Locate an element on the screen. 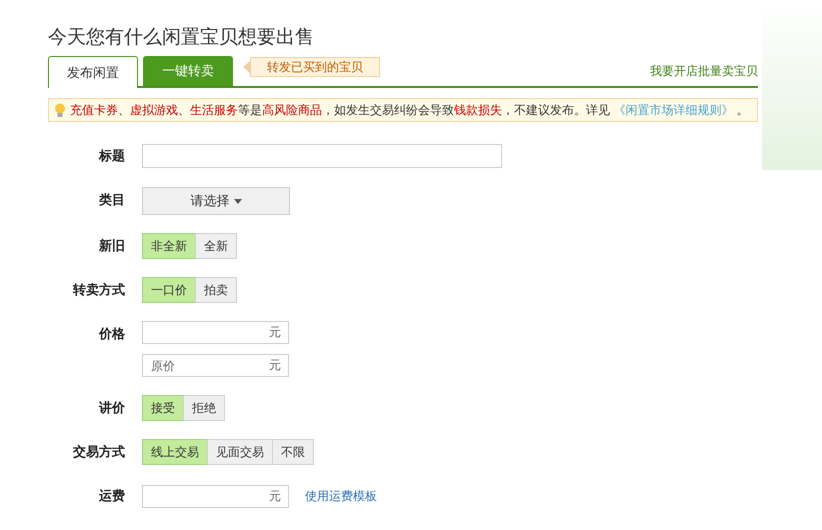  field-label: 交易方式 is located at coordinates (99, 452).